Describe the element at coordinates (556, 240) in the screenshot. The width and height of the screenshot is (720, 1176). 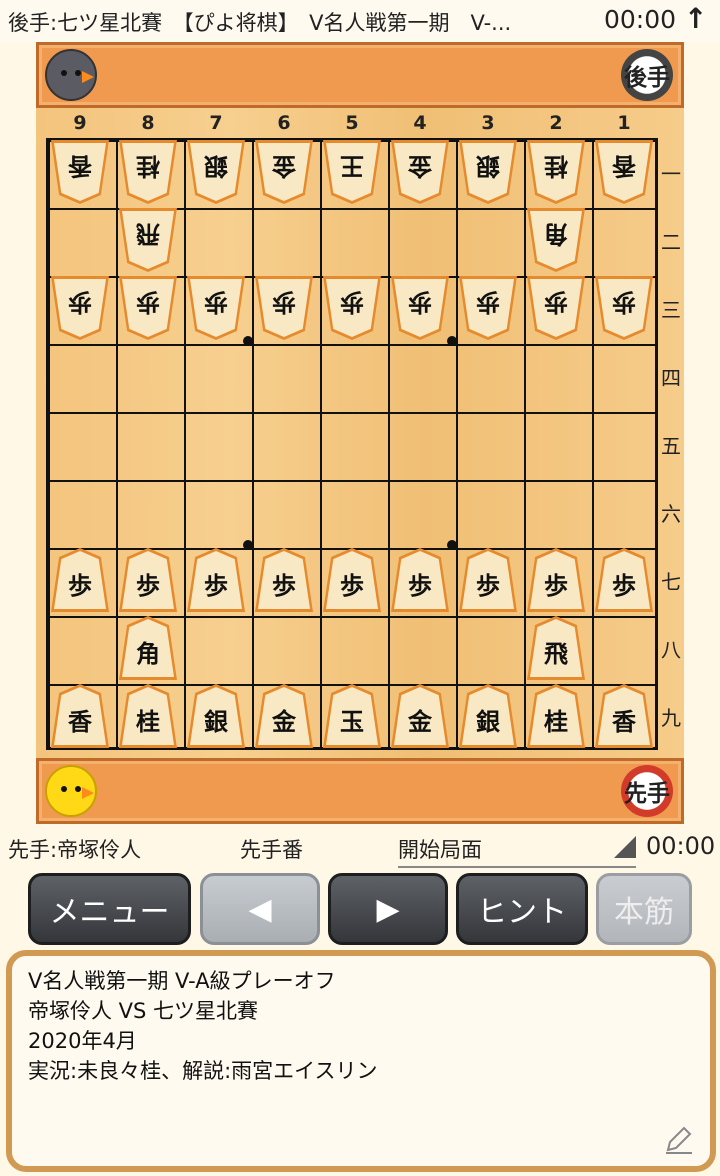
I see `piece-gote: 角` at that location.